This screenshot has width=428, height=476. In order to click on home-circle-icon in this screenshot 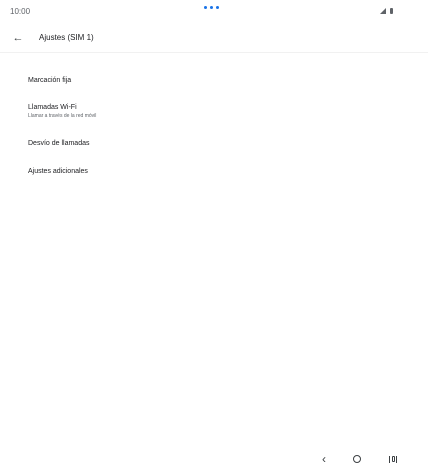, I will do `click(357, 459)`.